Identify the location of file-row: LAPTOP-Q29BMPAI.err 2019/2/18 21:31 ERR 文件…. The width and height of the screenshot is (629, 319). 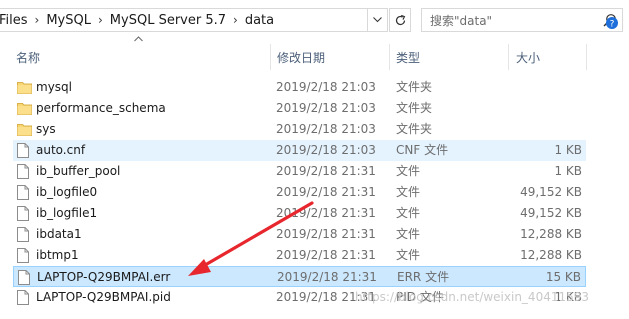
(299, 276).